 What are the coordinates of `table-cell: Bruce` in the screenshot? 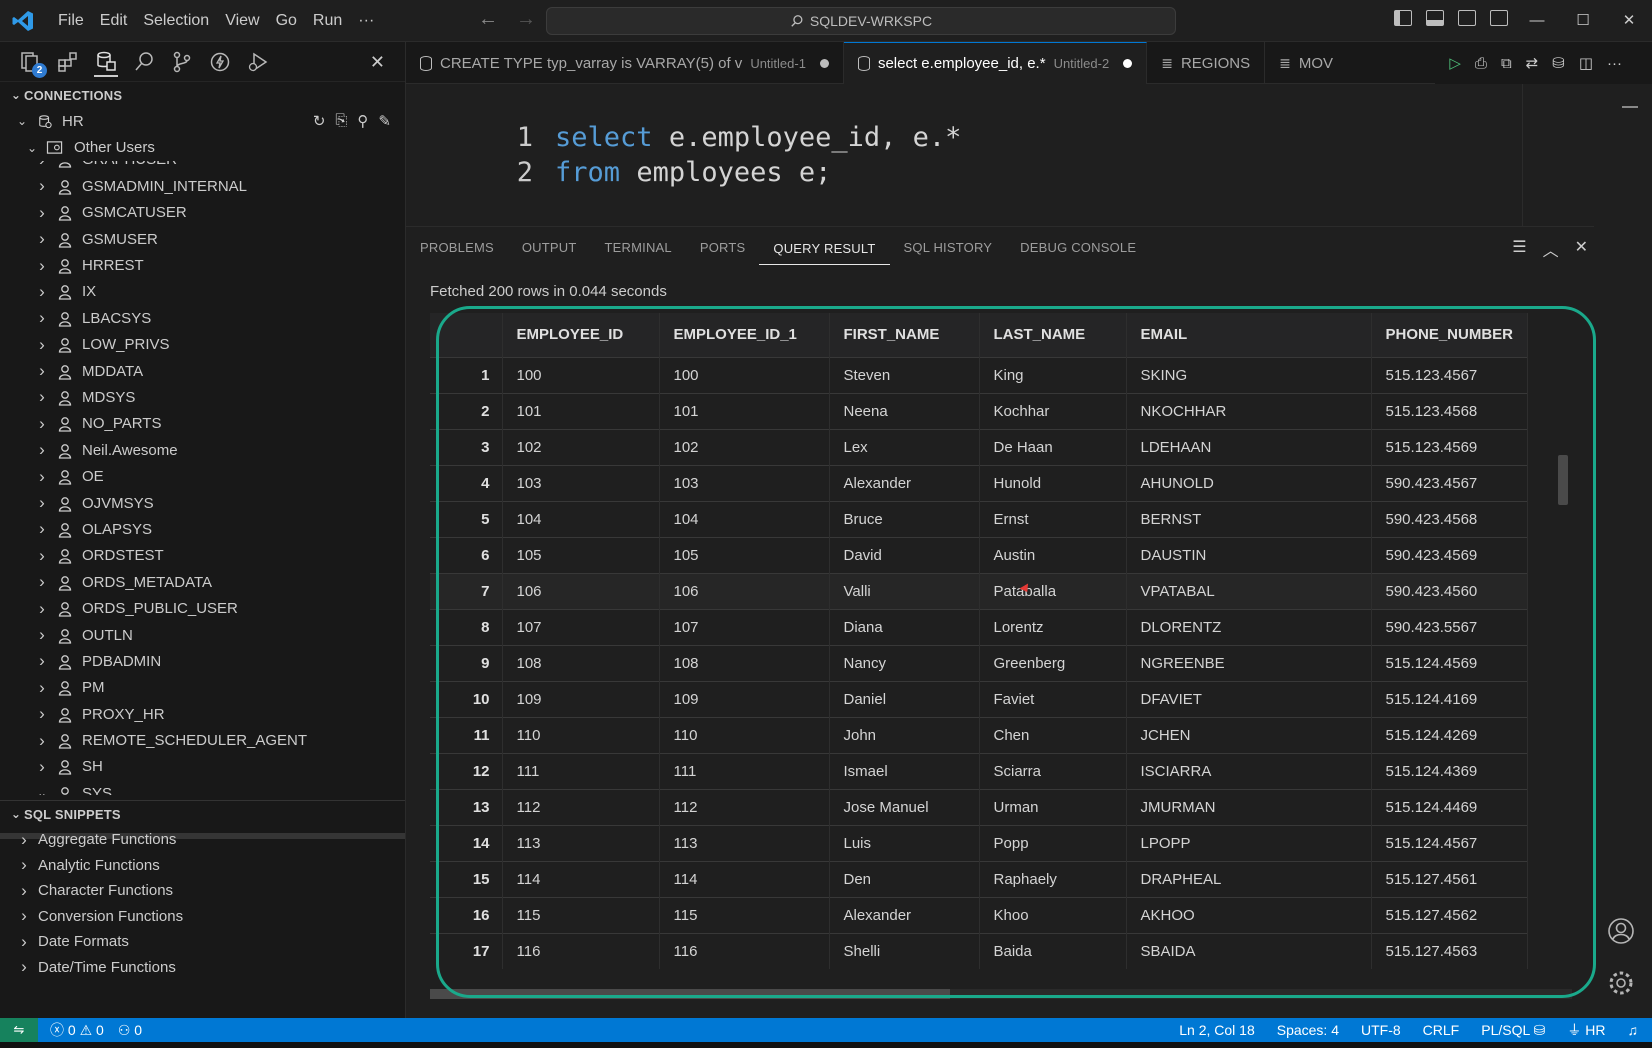 It's located at (904, 518).